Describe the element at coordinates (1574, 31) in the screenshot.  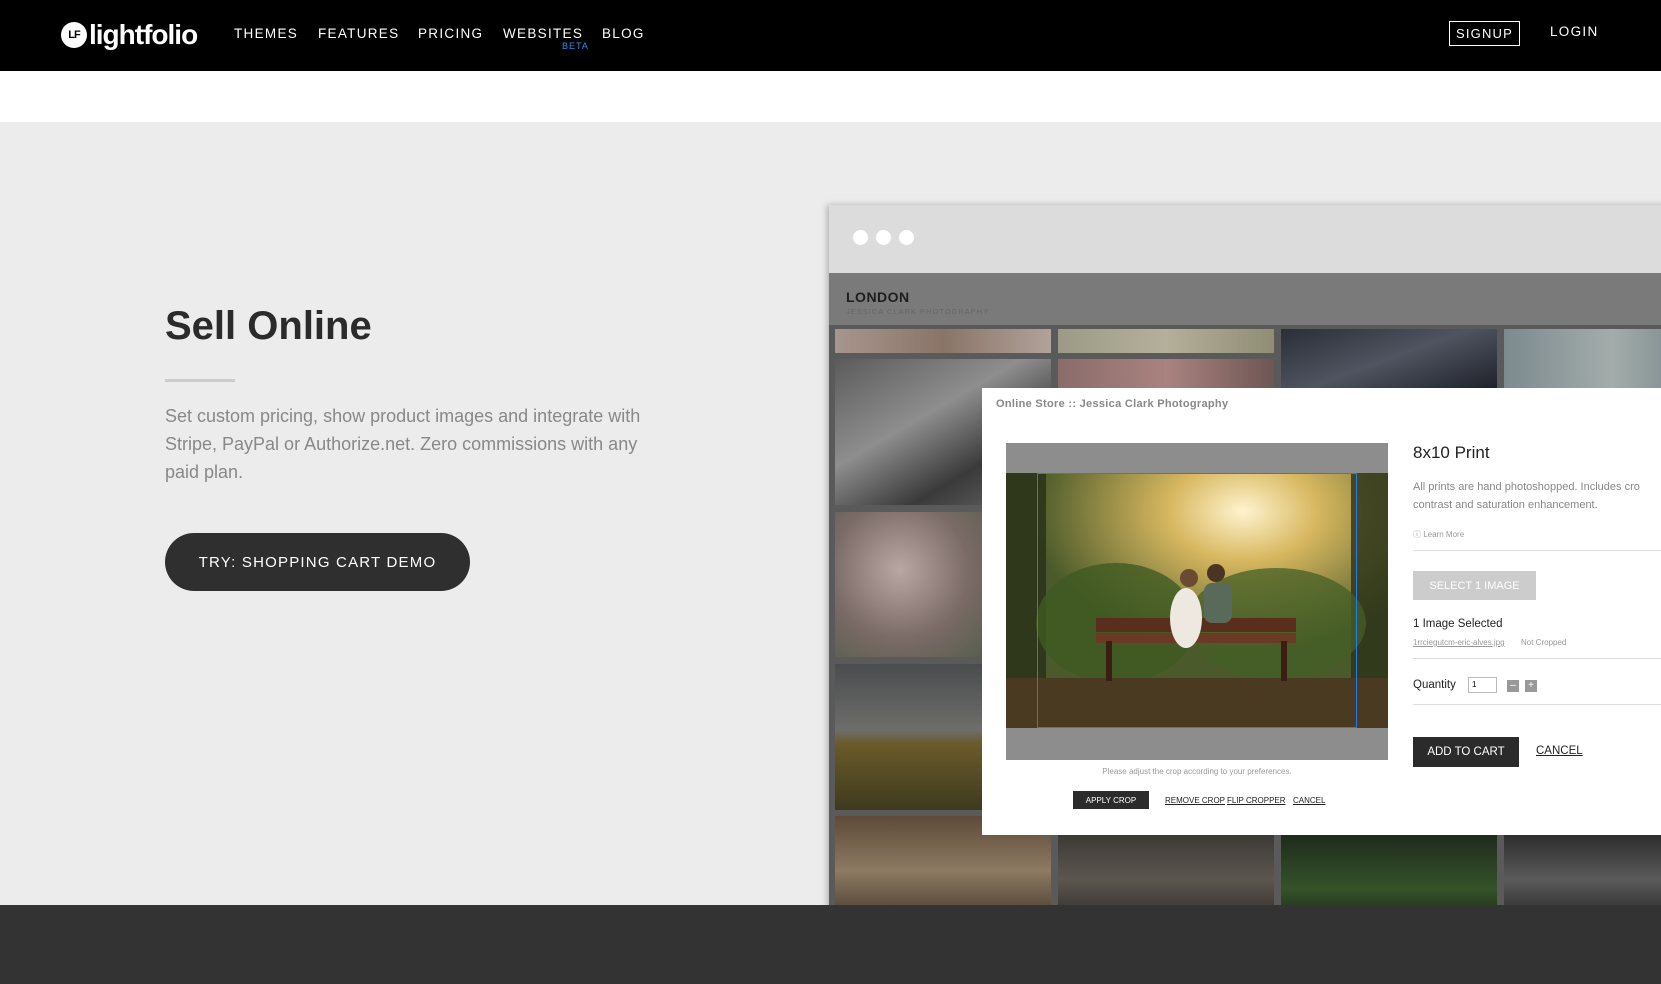
I see `login-link: LOGIN` at that location.